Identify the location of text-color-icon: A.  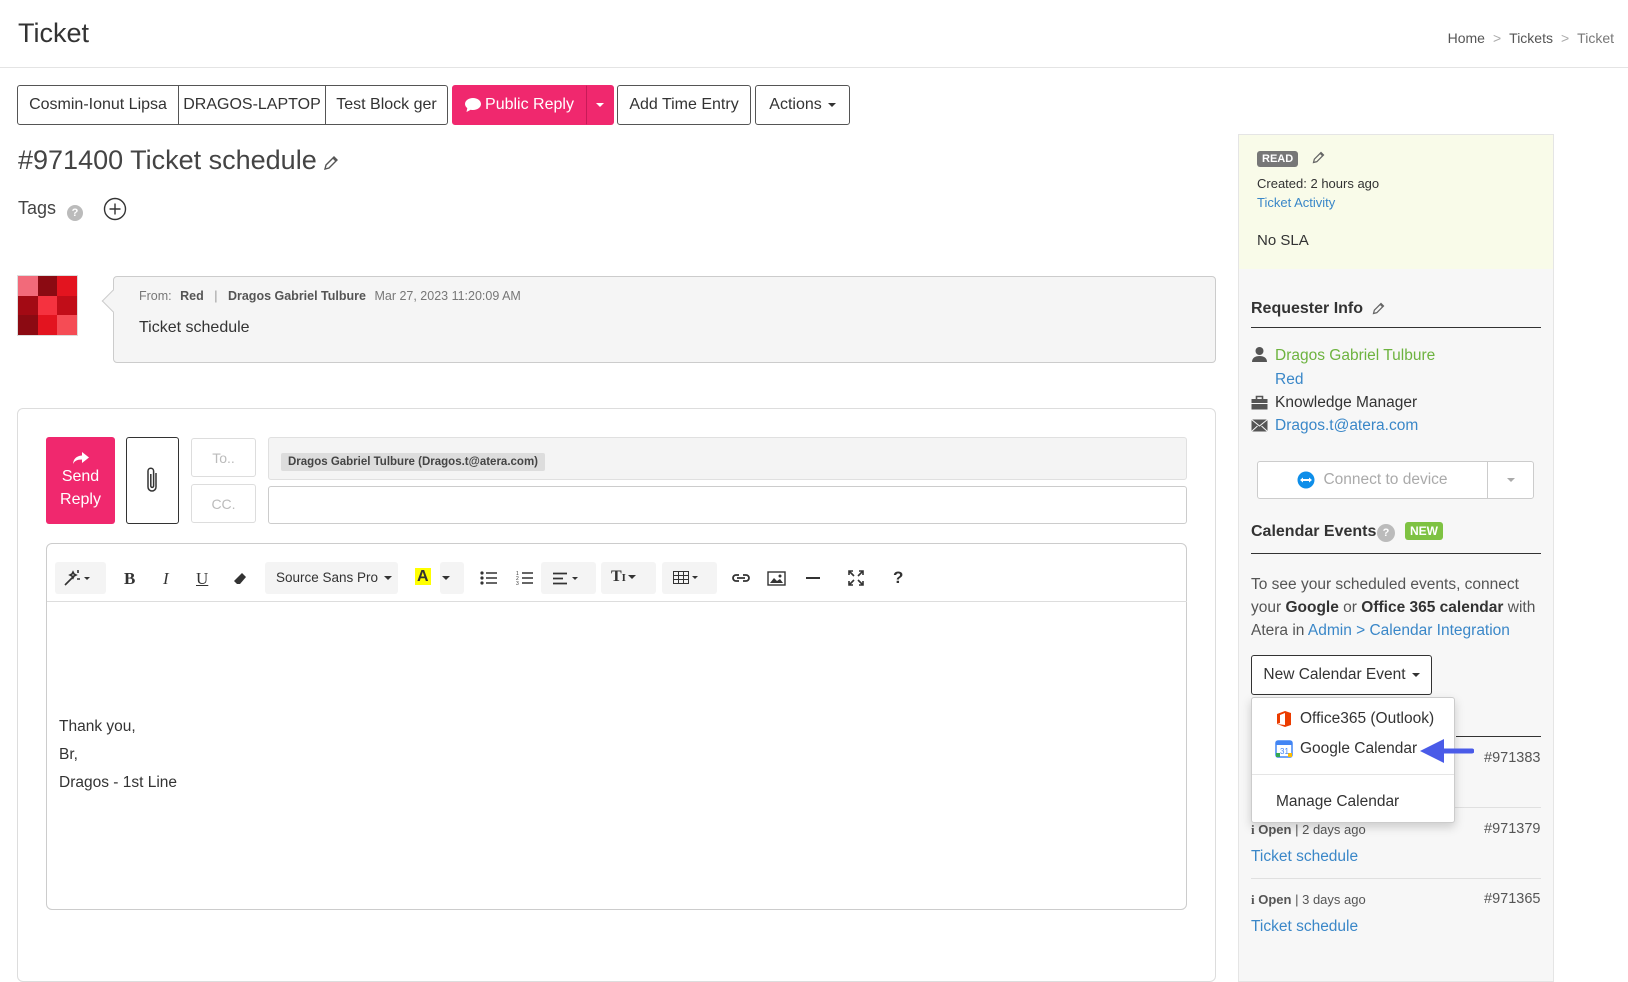
(423, 576).